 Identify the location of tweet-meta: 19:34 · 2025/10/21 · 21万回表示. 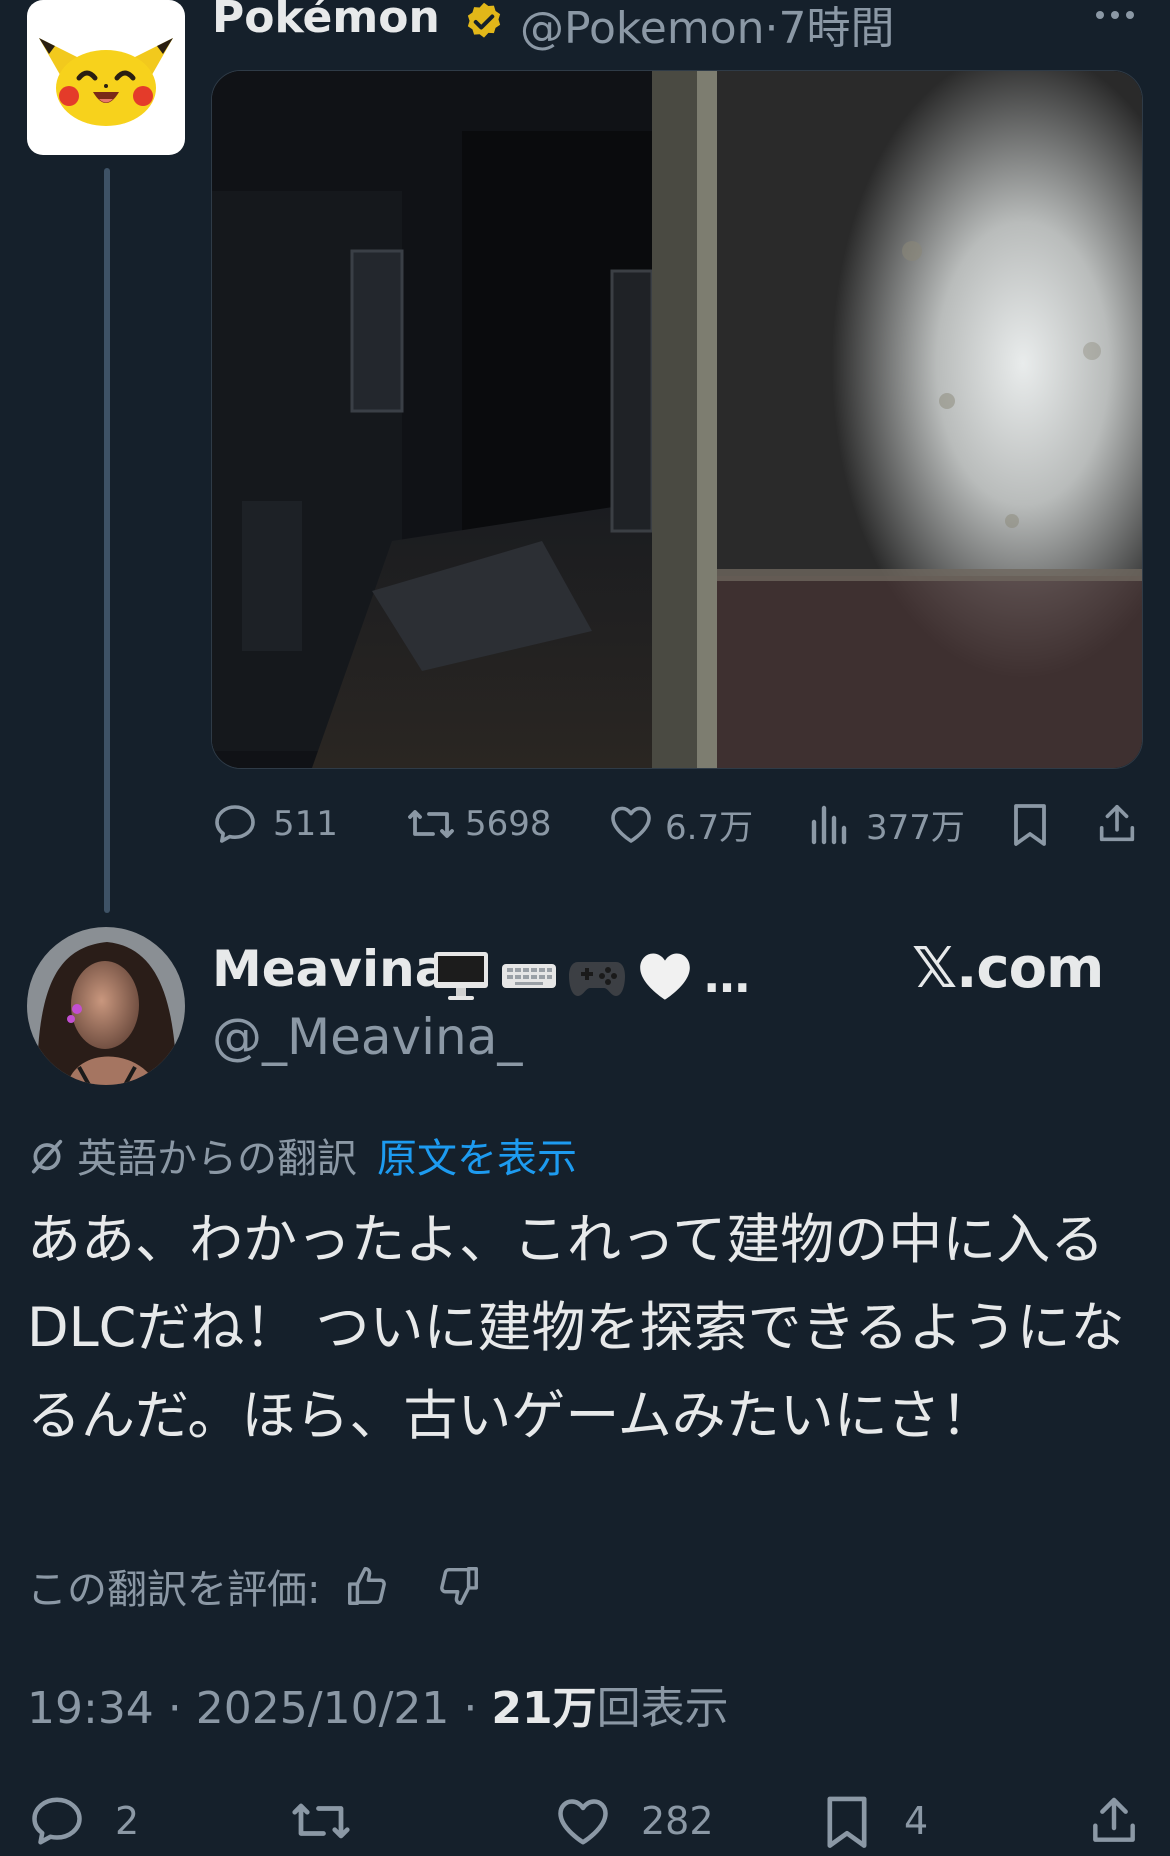
(378, 1704).